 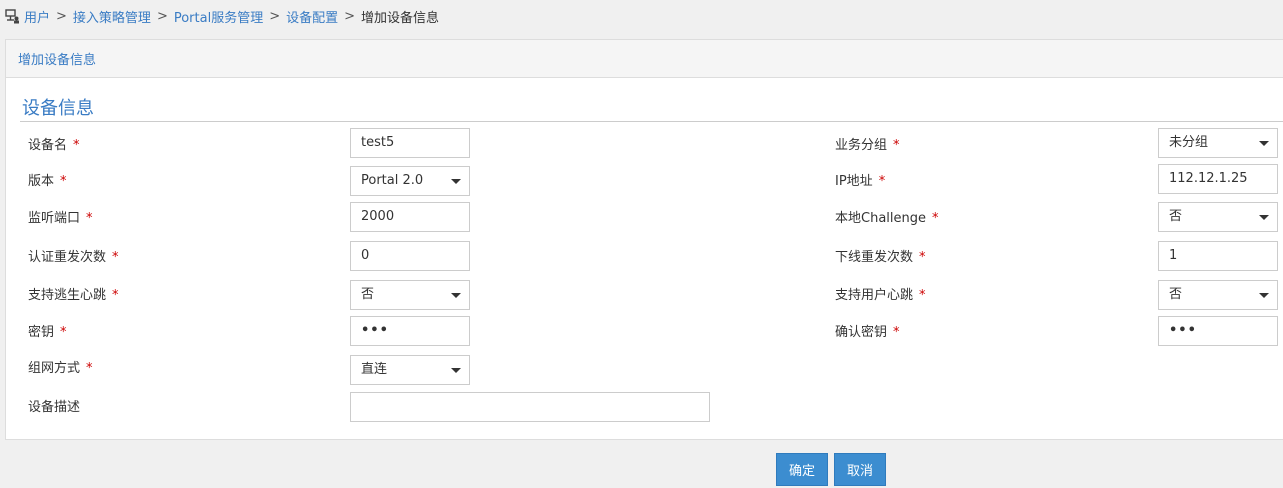 I want to click on key-label: 密钥 *, so click(x=47, y=332).